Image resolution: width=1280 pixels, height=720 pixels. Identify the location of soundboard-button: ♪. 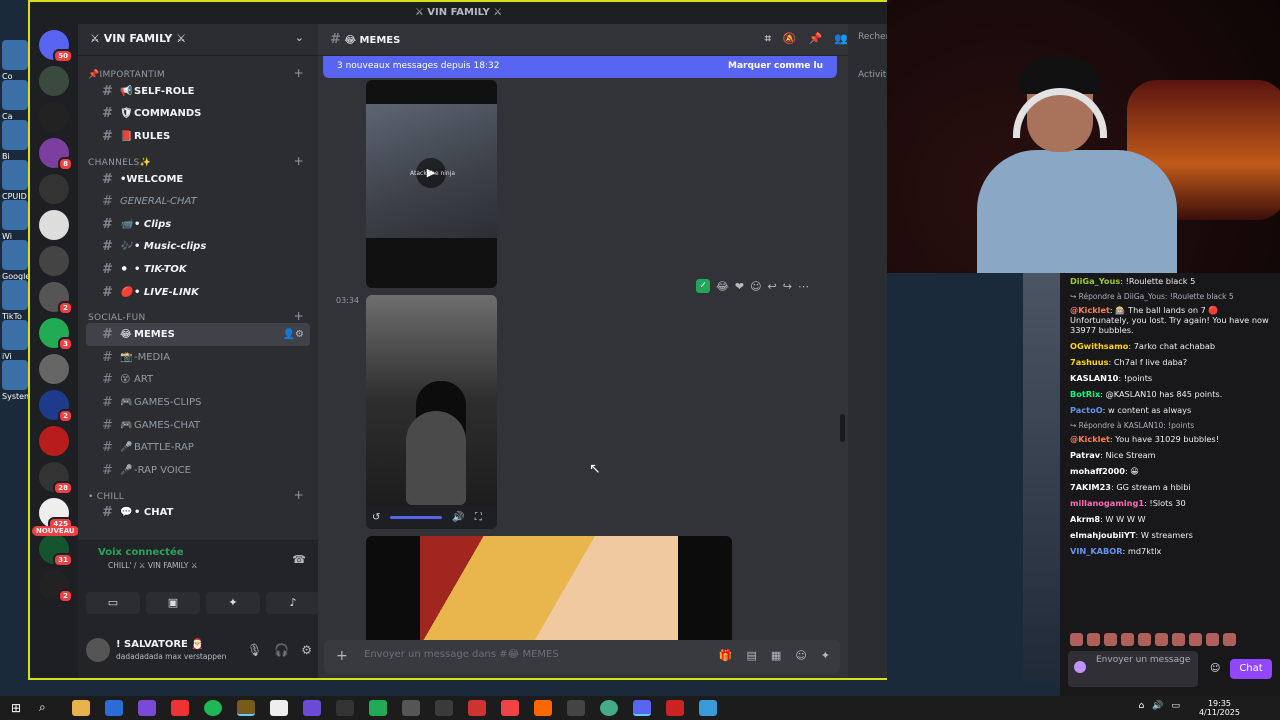
(293, 603).